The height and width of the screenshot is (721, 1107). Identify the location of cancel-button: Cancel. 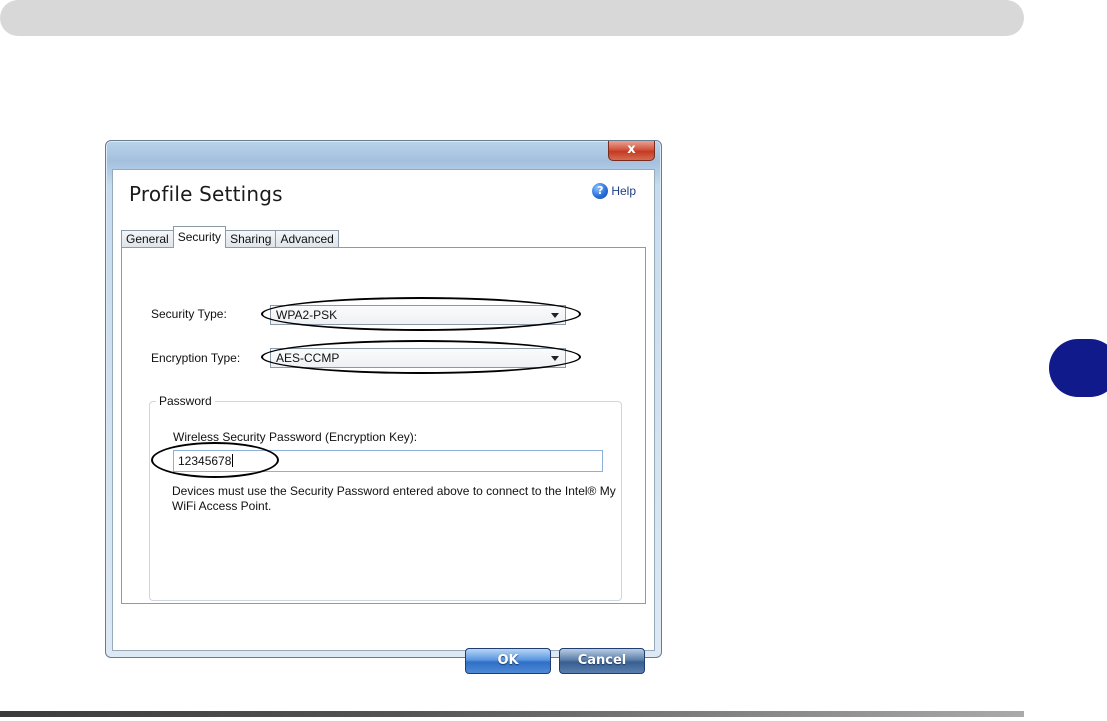
(602, 661).